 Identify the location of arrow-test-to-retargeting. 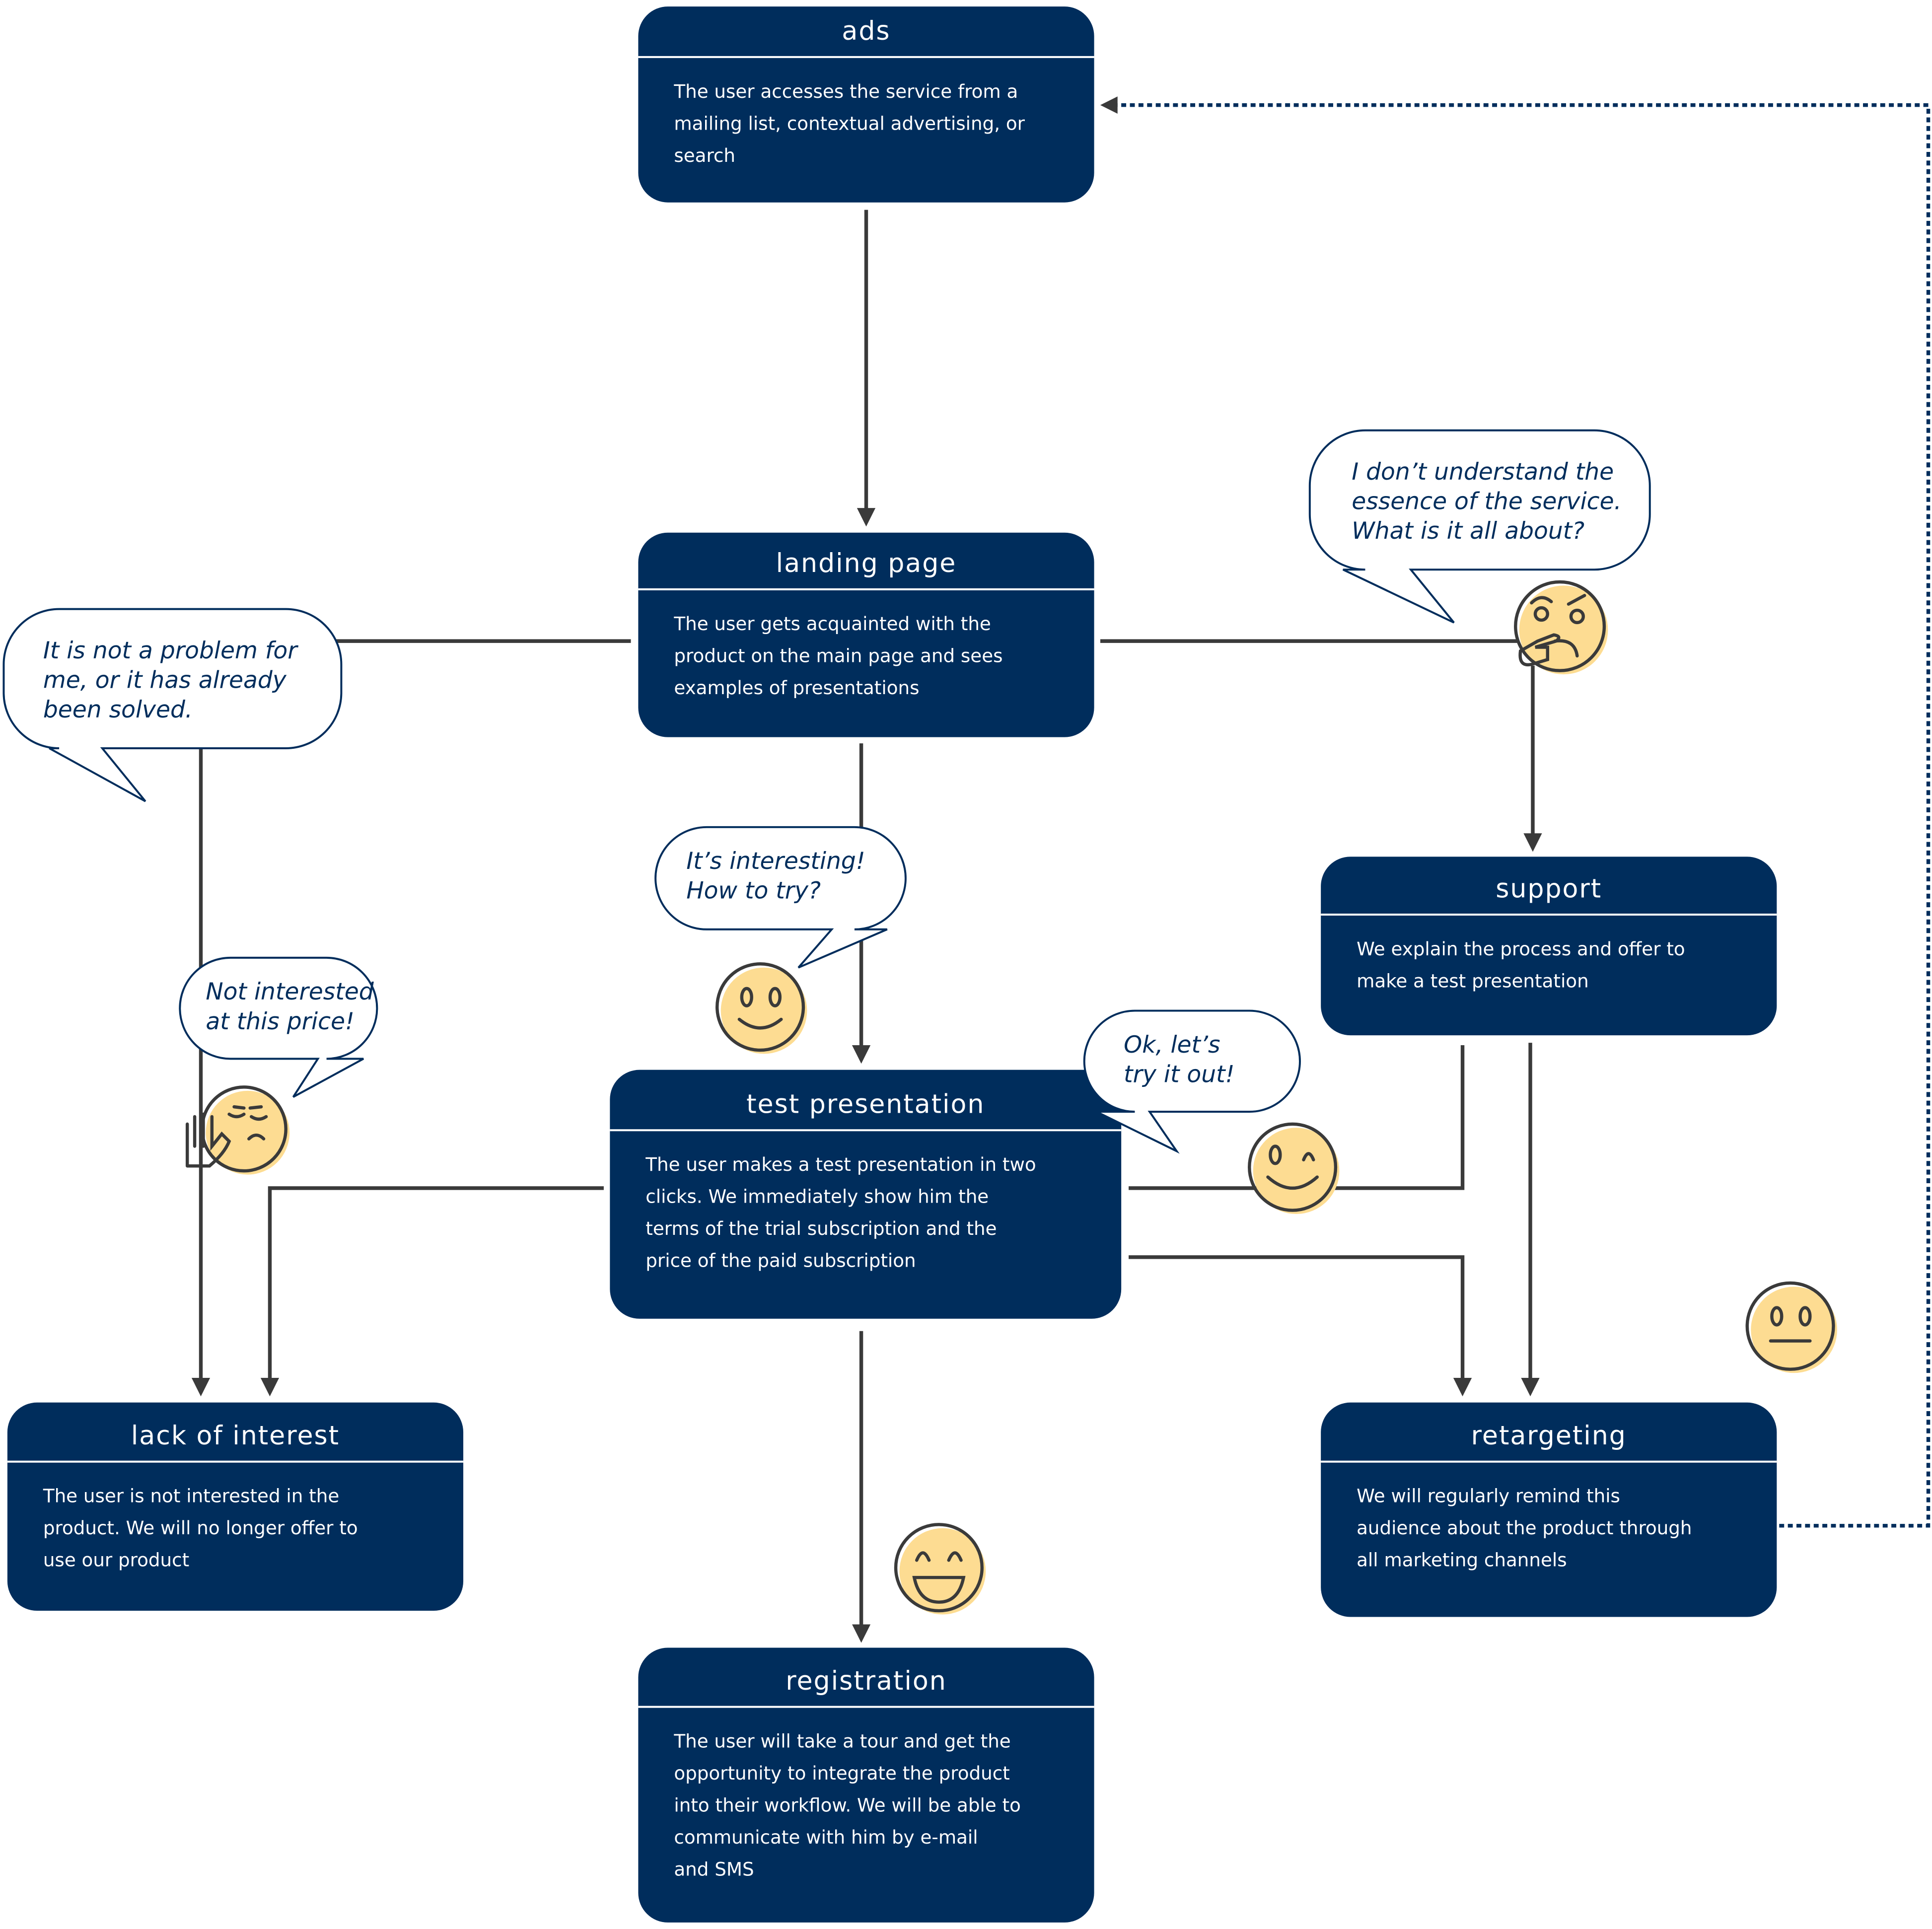
(1300, 1326).